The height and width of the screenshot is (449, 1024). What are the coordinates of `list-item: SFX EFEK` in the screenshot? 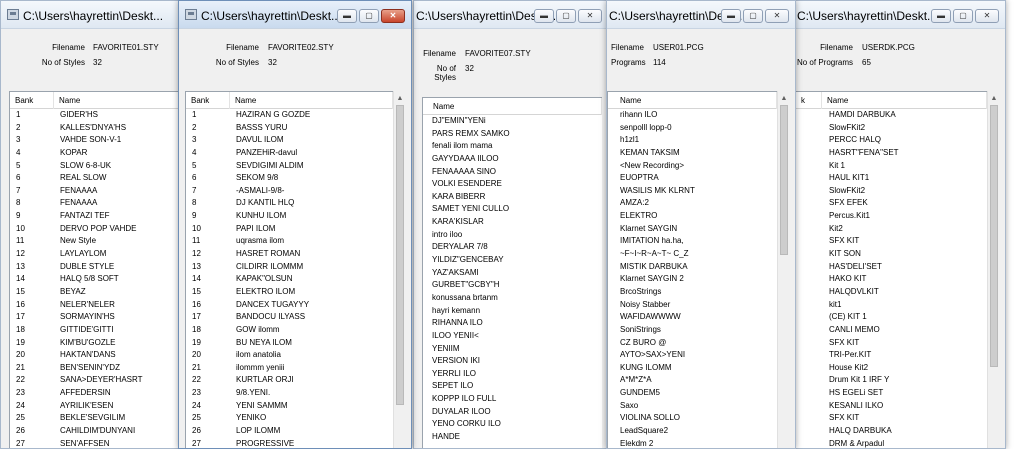 It's located at (891, 203).